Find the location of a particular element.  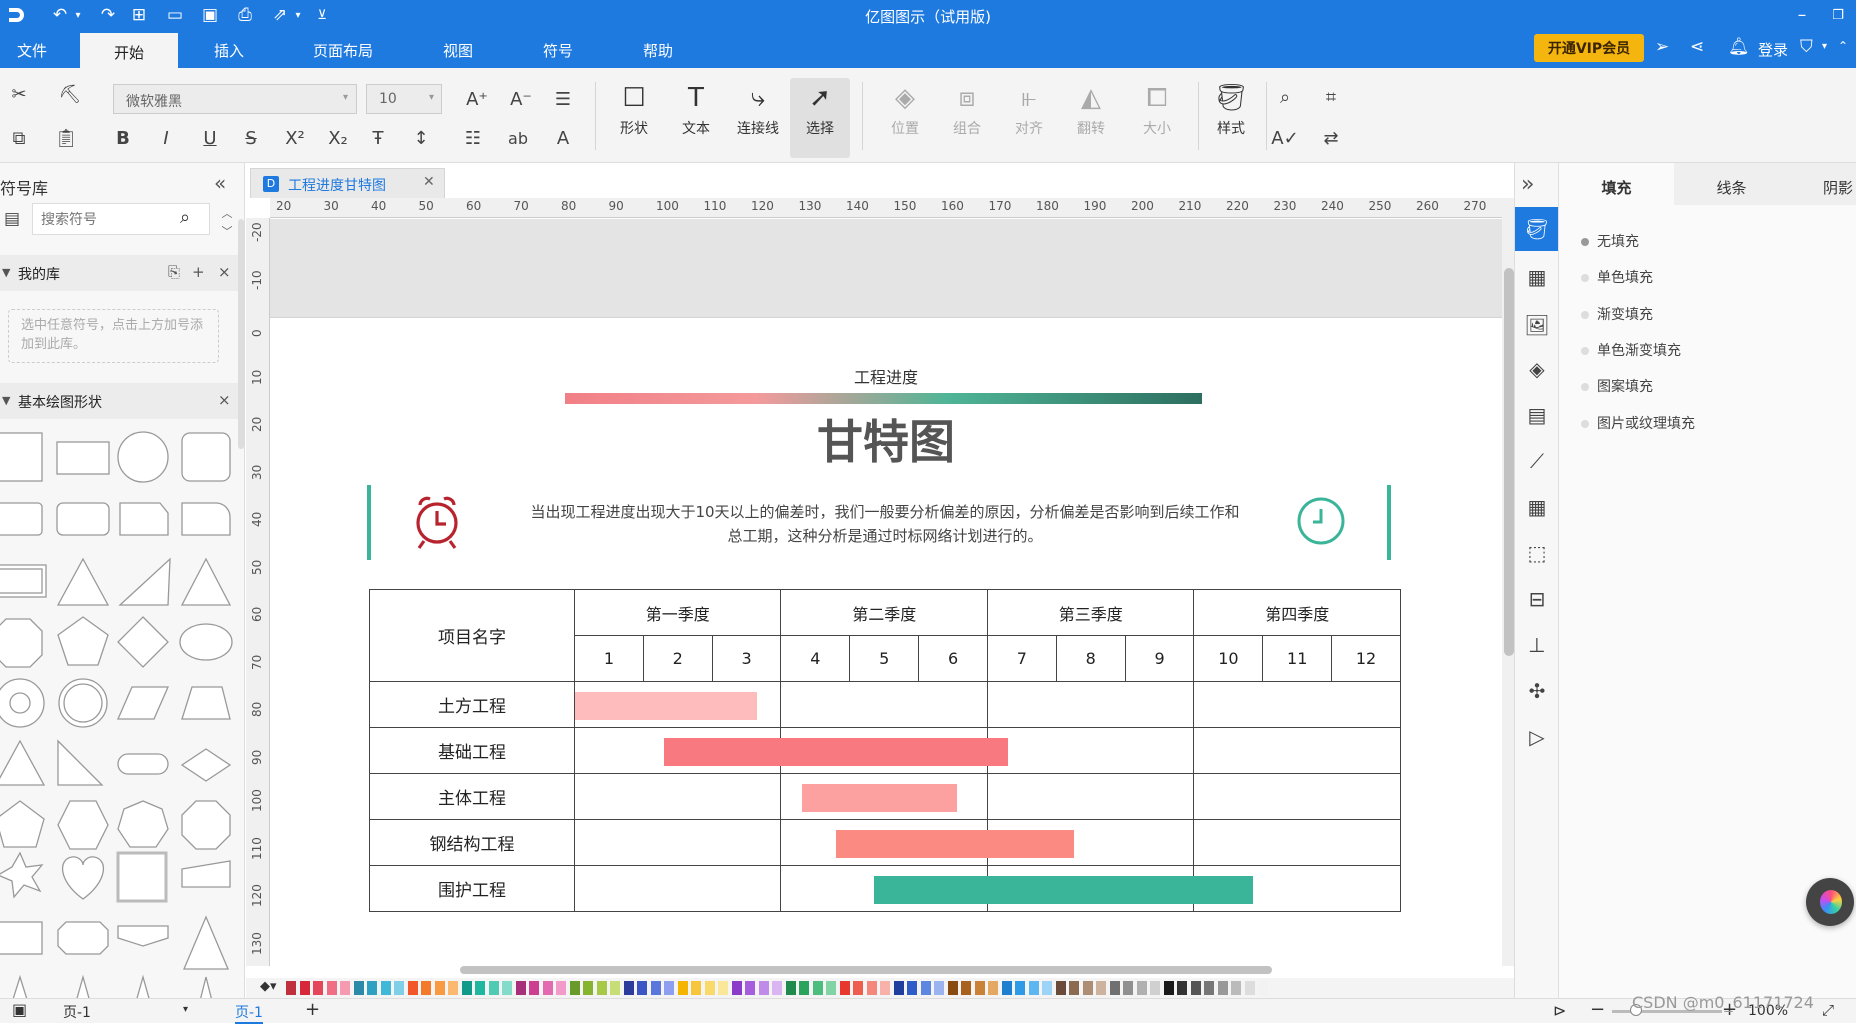

table-icon: ▦ is located at coordinates (1537, 507).